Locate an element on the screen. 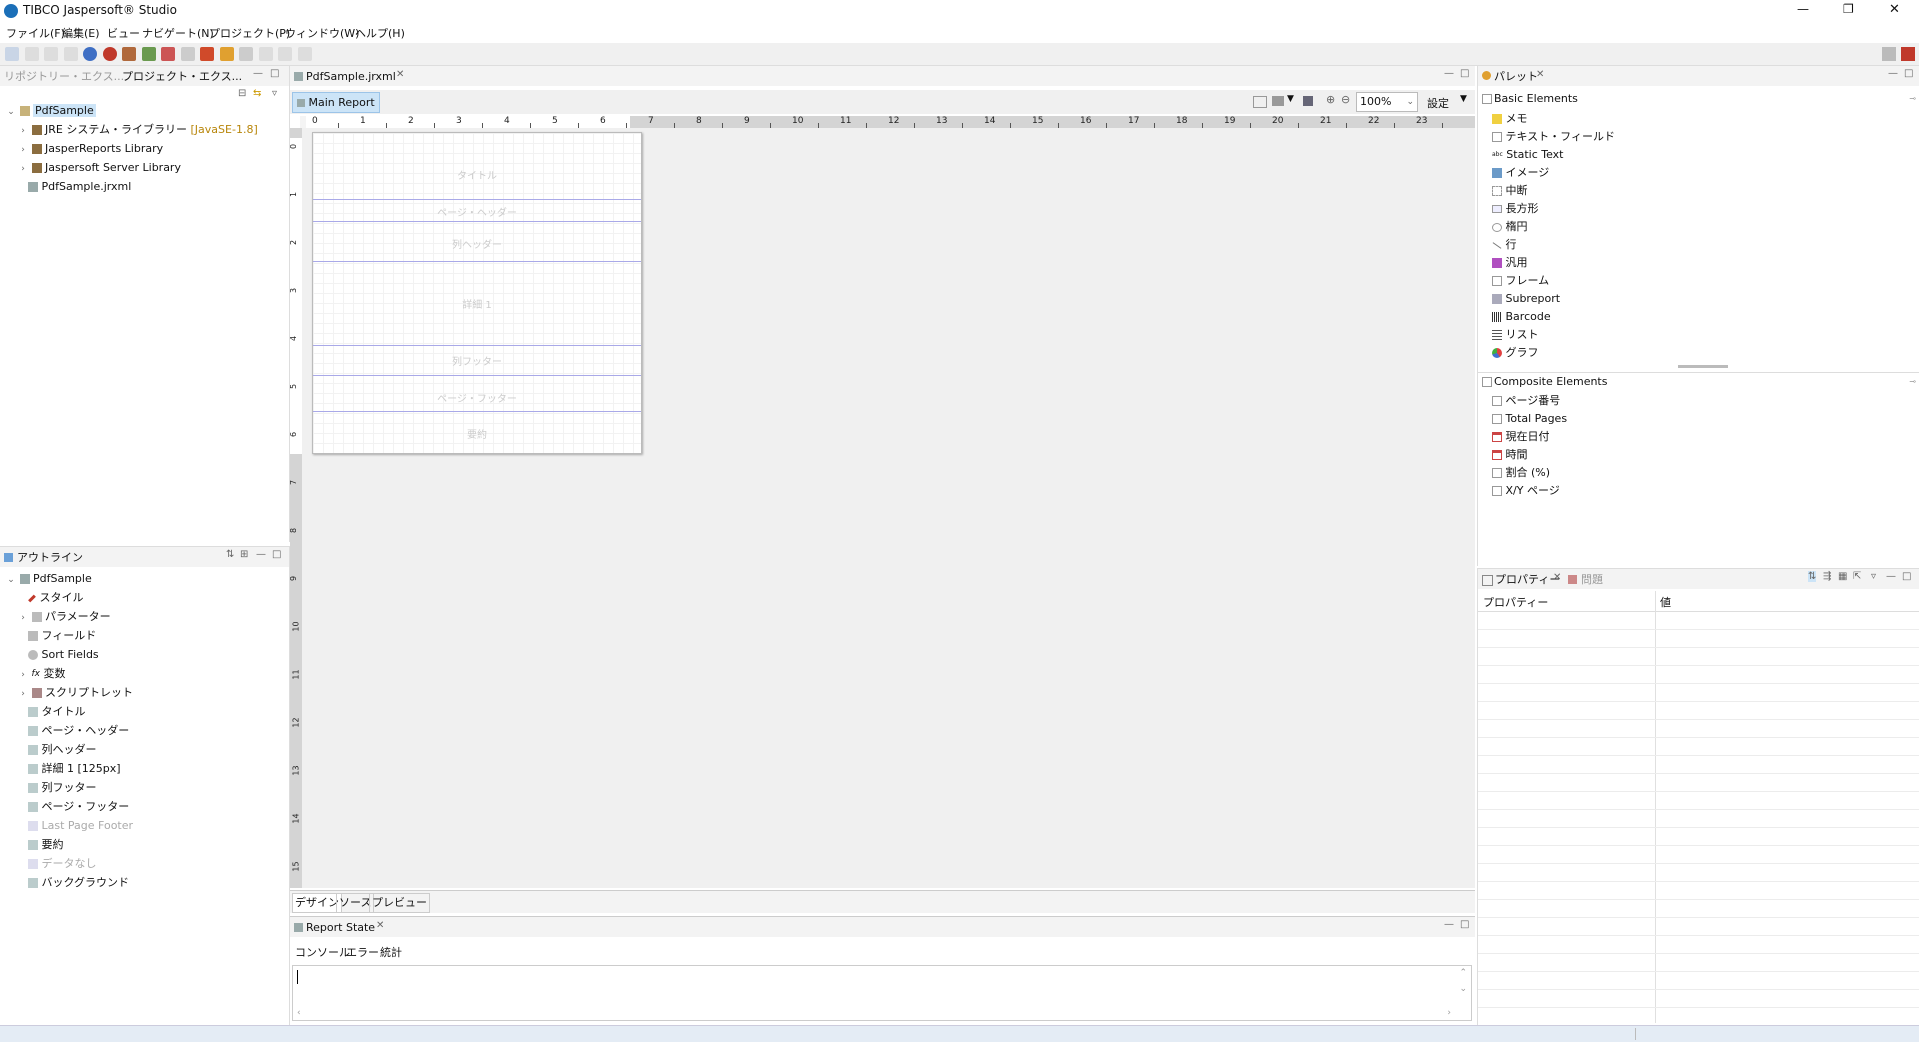 Image resolution: width=1919 pixels, height=1042 pixels. palette-item-xy-page: X/Y ページ is located at coordinates (1526, 491).